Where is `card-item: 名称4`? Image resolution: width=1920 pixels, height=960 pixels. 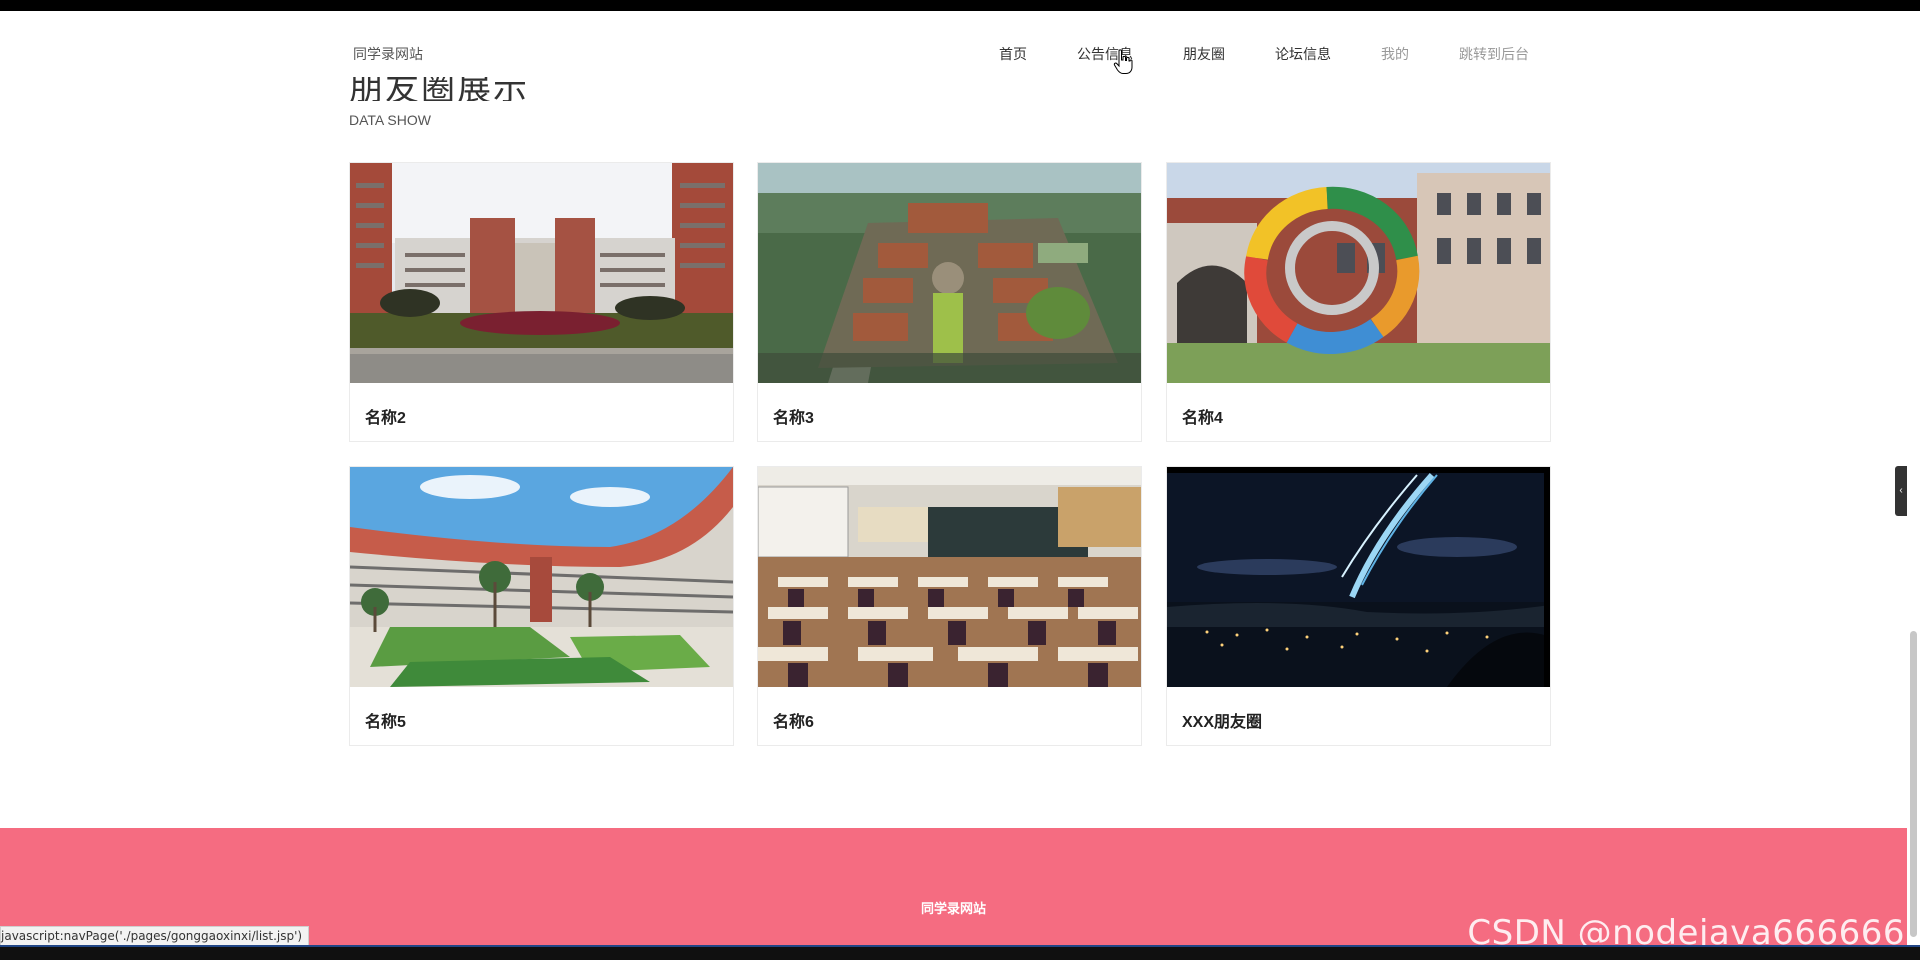
card-item: 名称4 is located at coordinates (1358, 302).